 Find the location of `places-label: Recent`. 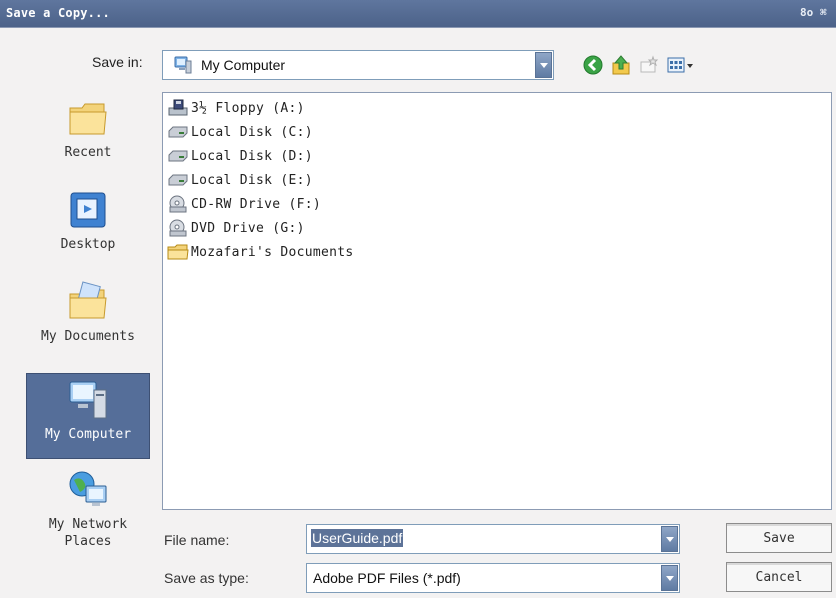

places-label: Recent is located at coordinates (88, 152).